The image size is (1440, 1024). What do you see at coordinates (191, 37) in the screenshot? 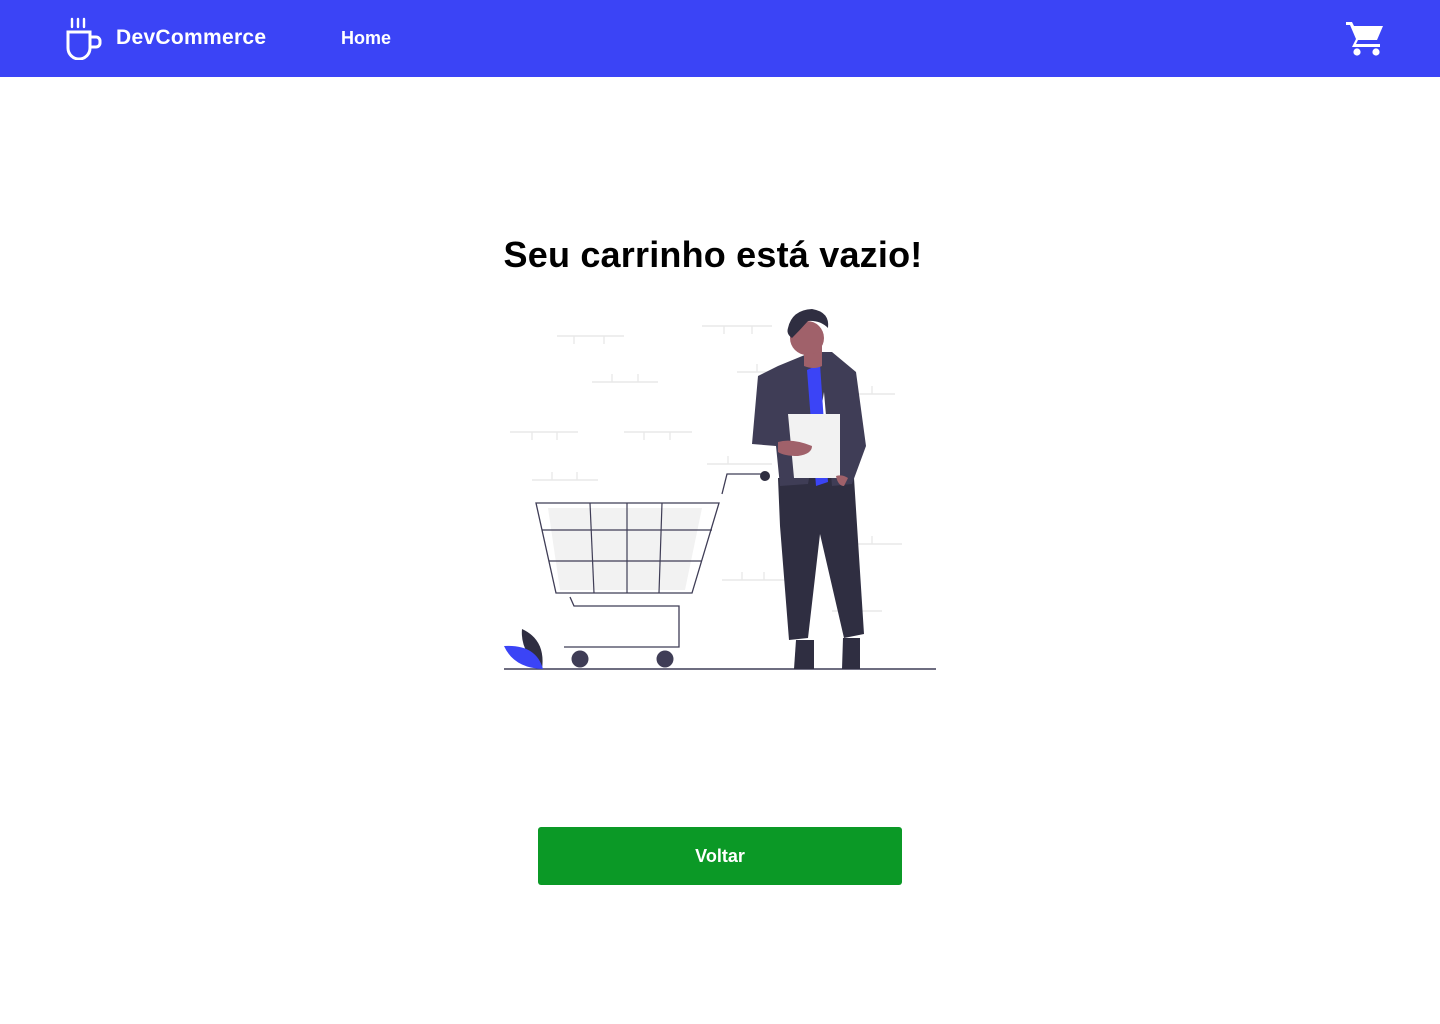
I see `brand-name: DevCommerce` at bounding box center [191, 37].